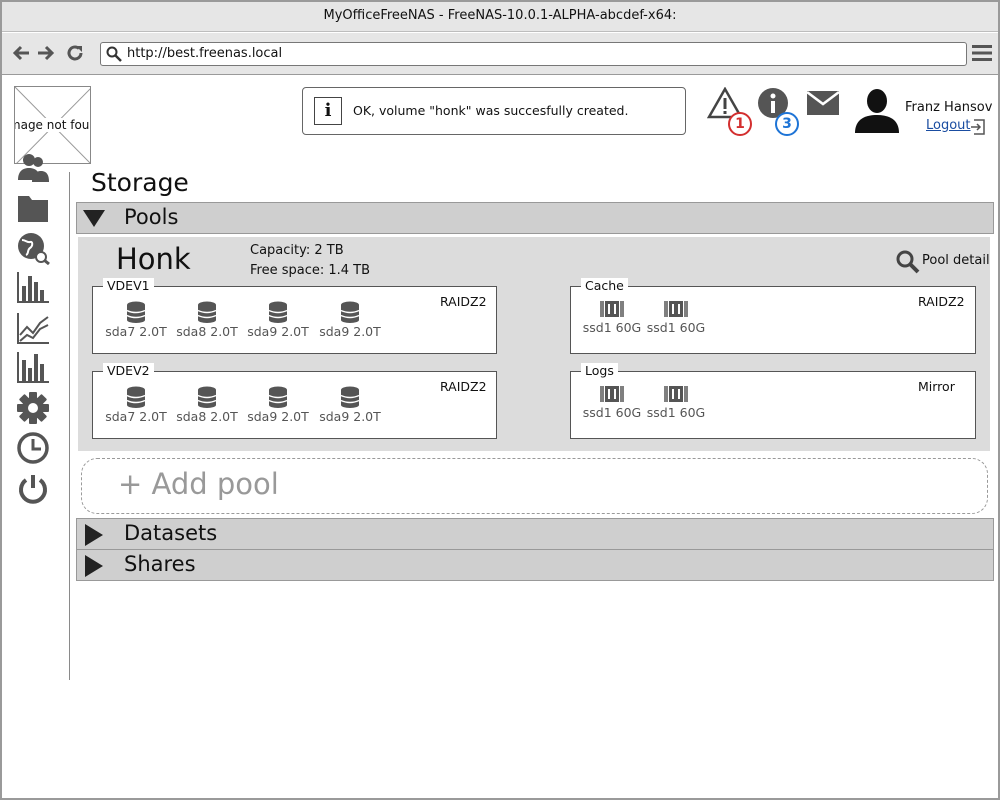 The image size is (1000, 800). I want to click on search-icon, so click(114, 58).